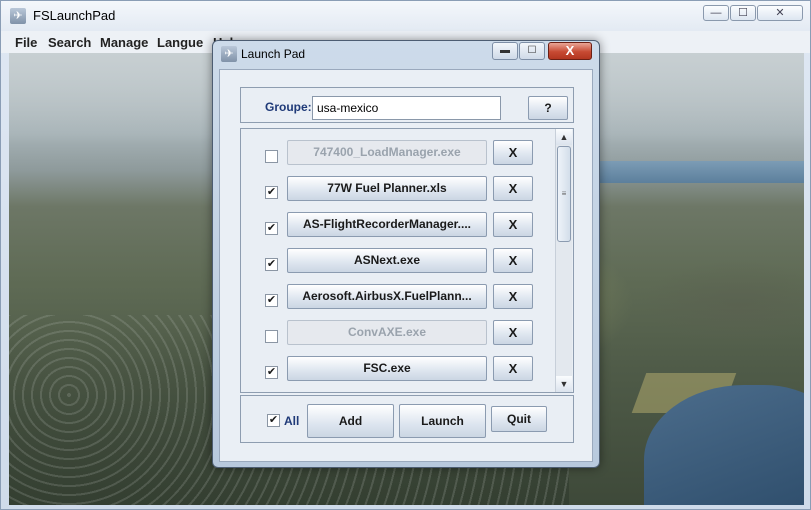 The image size is (811, 510). Describe the element at coordinates (406, 108) in the screenshot. I see `groupe-input` at that location.